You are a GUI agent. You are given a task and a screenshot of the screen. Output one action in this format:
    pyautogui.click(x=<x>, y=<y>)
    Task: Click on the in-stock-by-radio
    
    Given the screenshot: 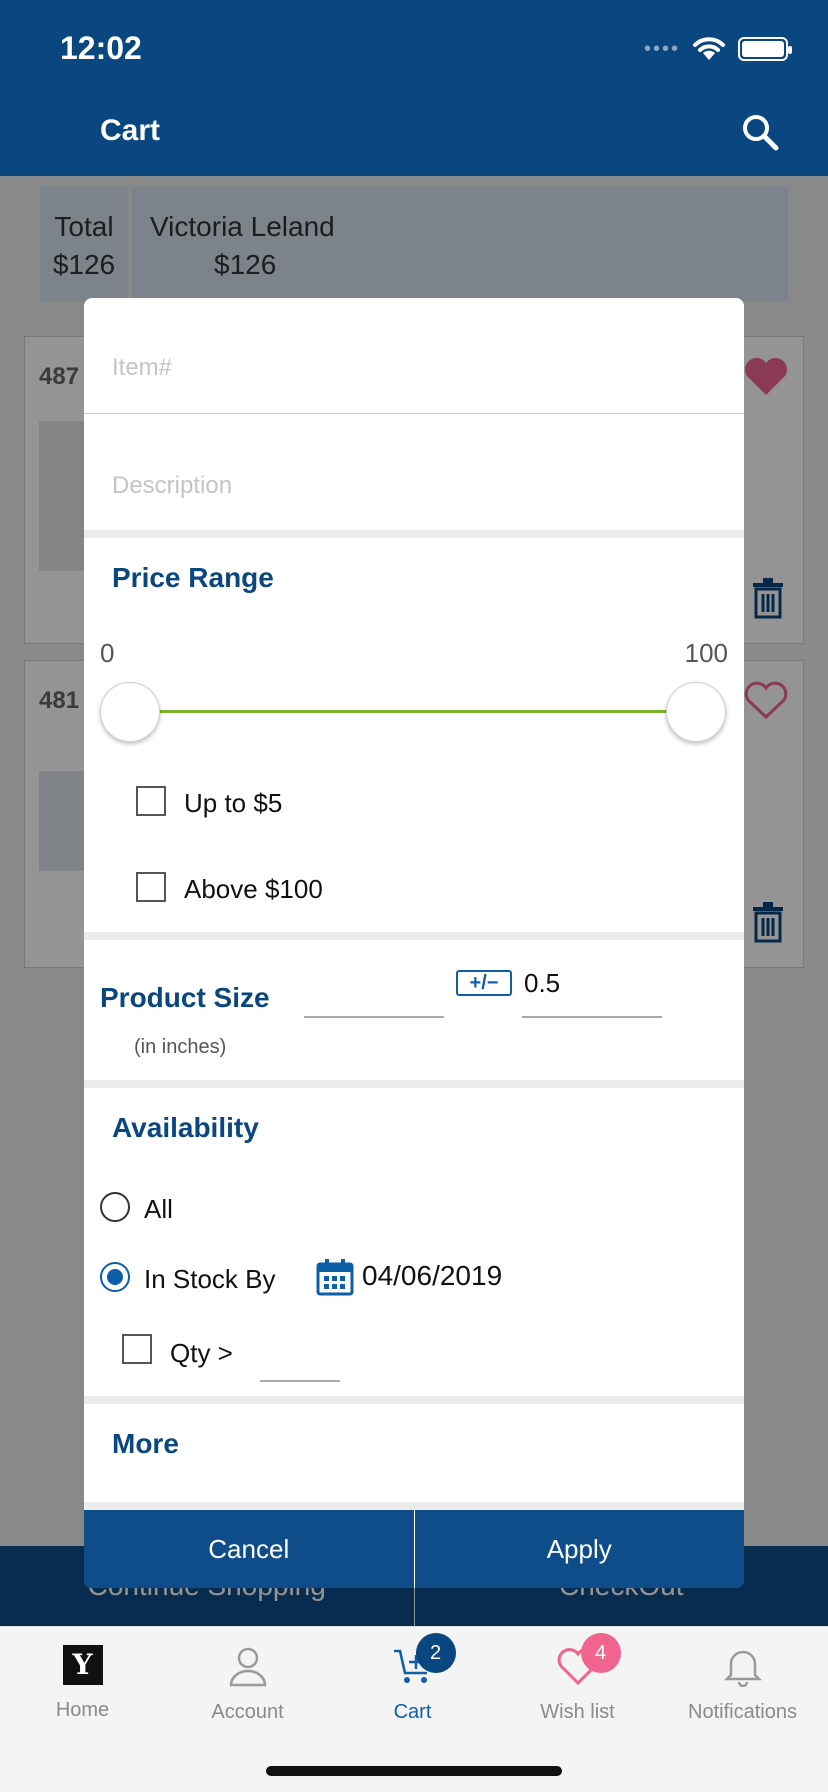 What is the action you would take?
    pyautogui.click(x=115, y=1277)
    